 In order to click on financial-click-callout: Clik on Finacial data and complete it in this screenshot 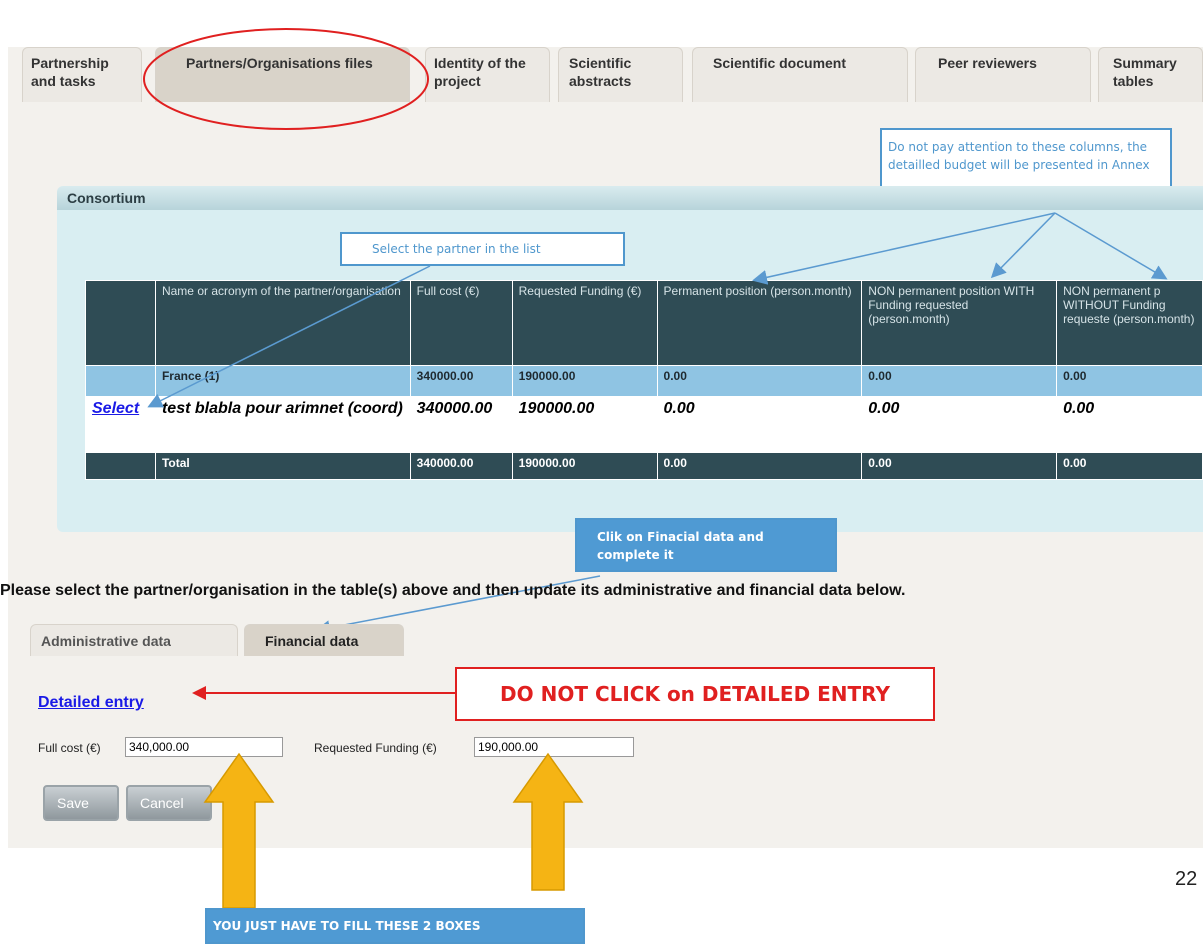, I will do `click(706, 545)`.